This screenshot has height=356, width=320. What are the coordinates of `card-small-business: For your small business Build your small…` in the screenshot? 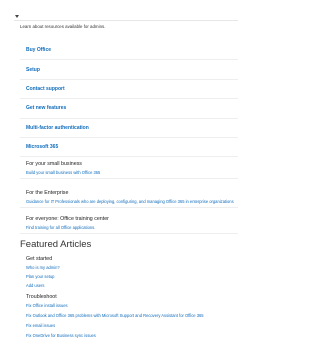 It's located at (129, 170).